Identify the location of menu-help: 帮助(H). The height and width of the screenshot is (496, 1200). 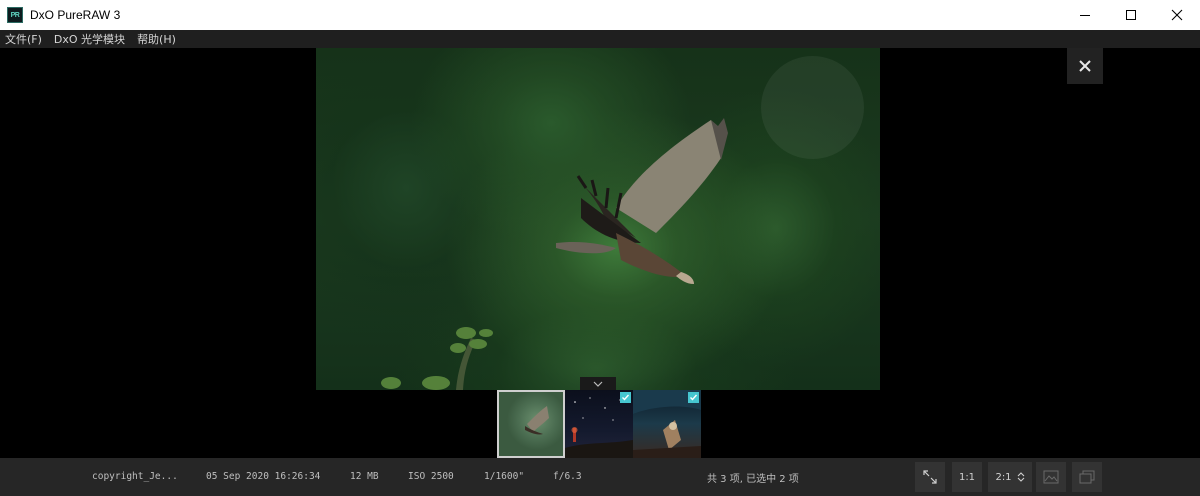
(156, 39).